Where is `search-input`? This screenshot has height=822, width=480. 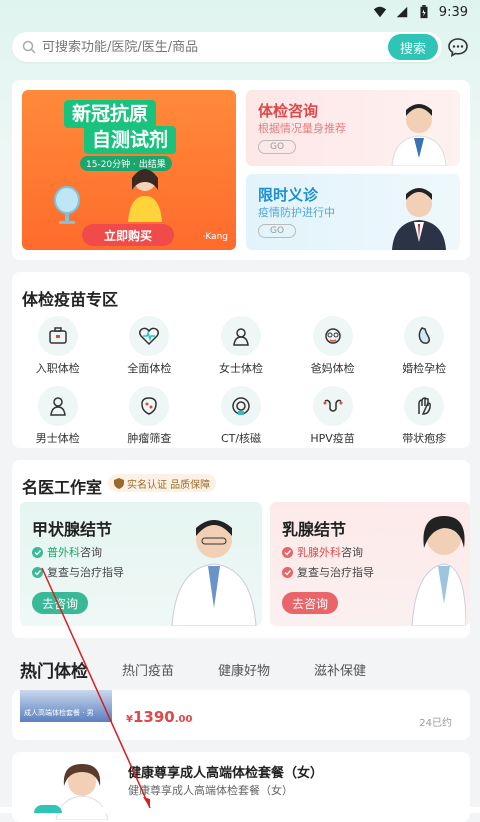 search-input is located at coordinates (215, 47).